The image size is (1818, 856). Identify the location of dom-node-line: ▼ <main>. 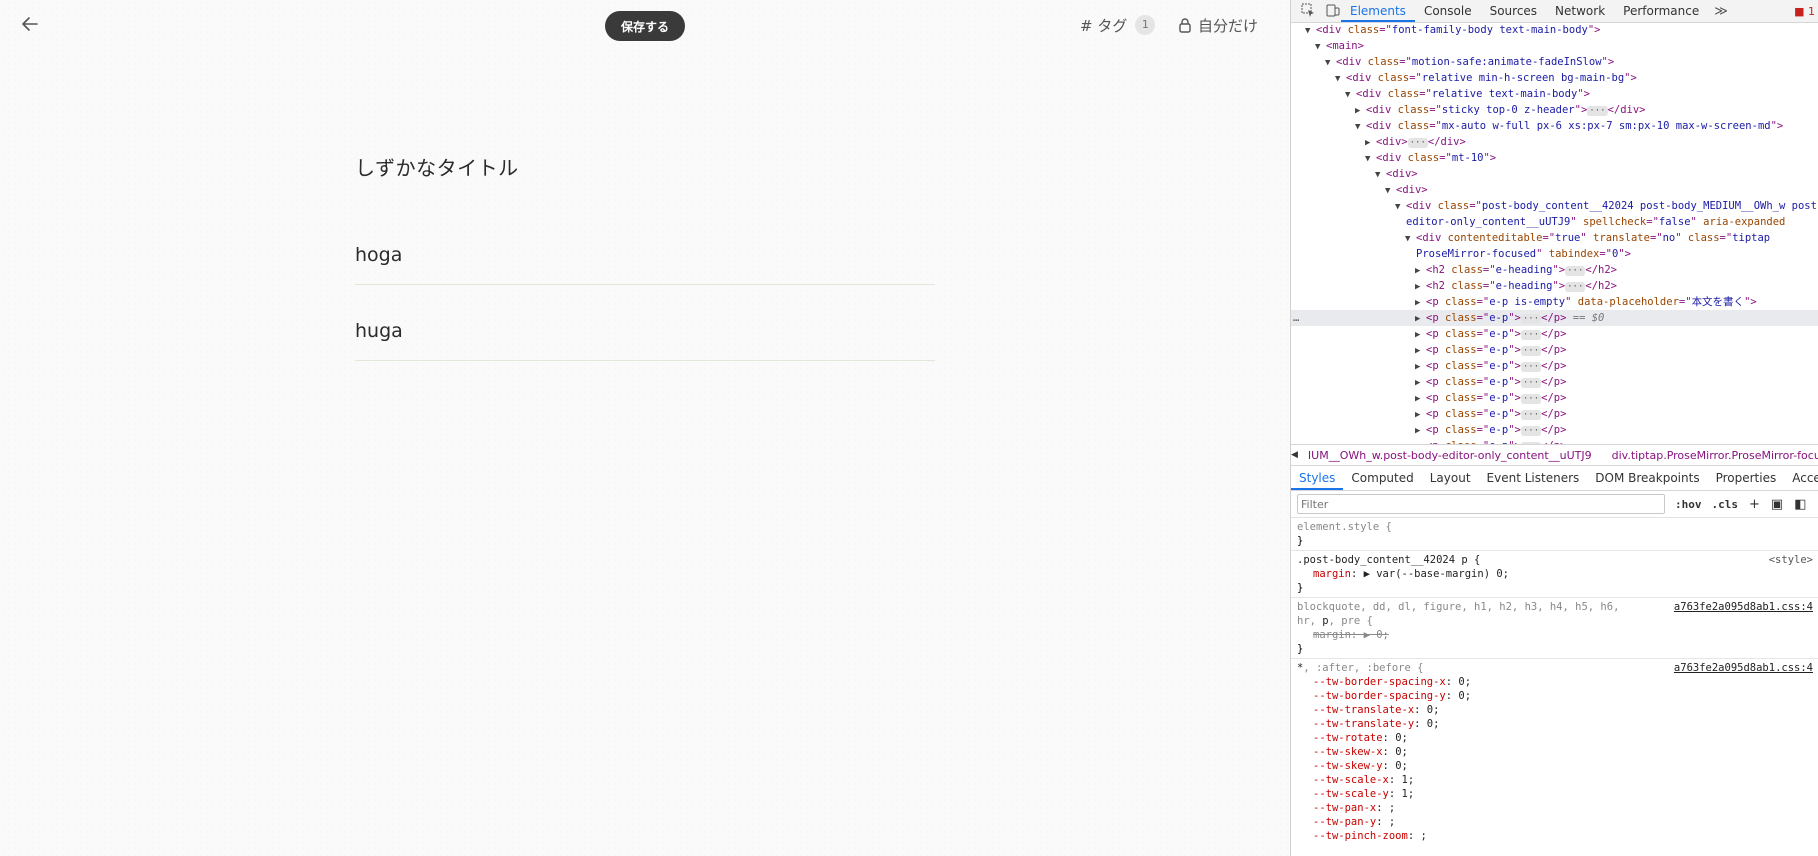
(1554, 46).